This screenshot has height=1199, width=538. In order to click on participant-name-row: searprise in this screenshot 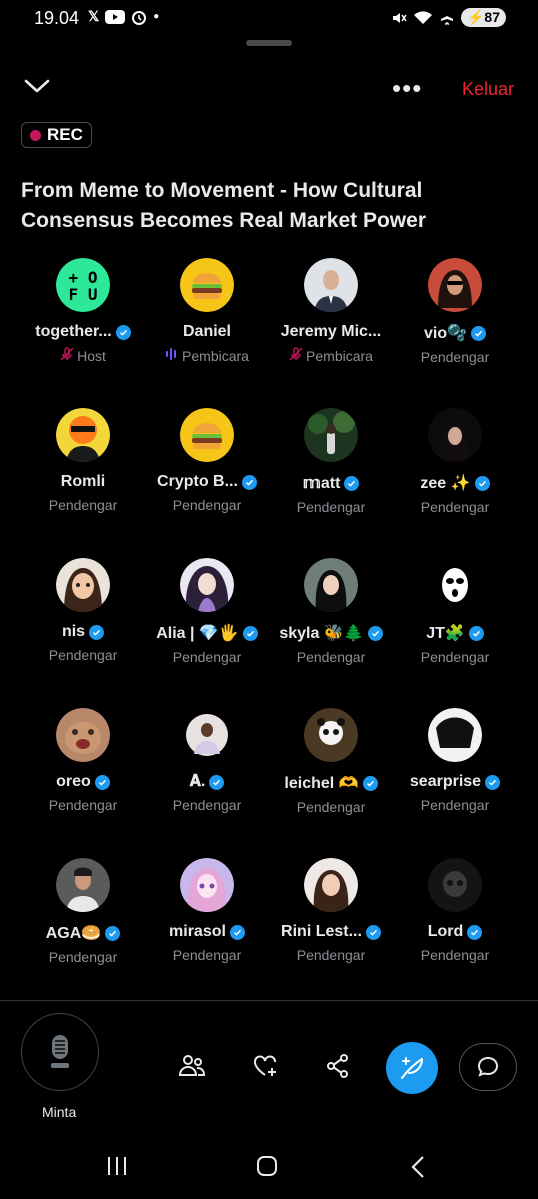, I will do `click(455, 782)`.